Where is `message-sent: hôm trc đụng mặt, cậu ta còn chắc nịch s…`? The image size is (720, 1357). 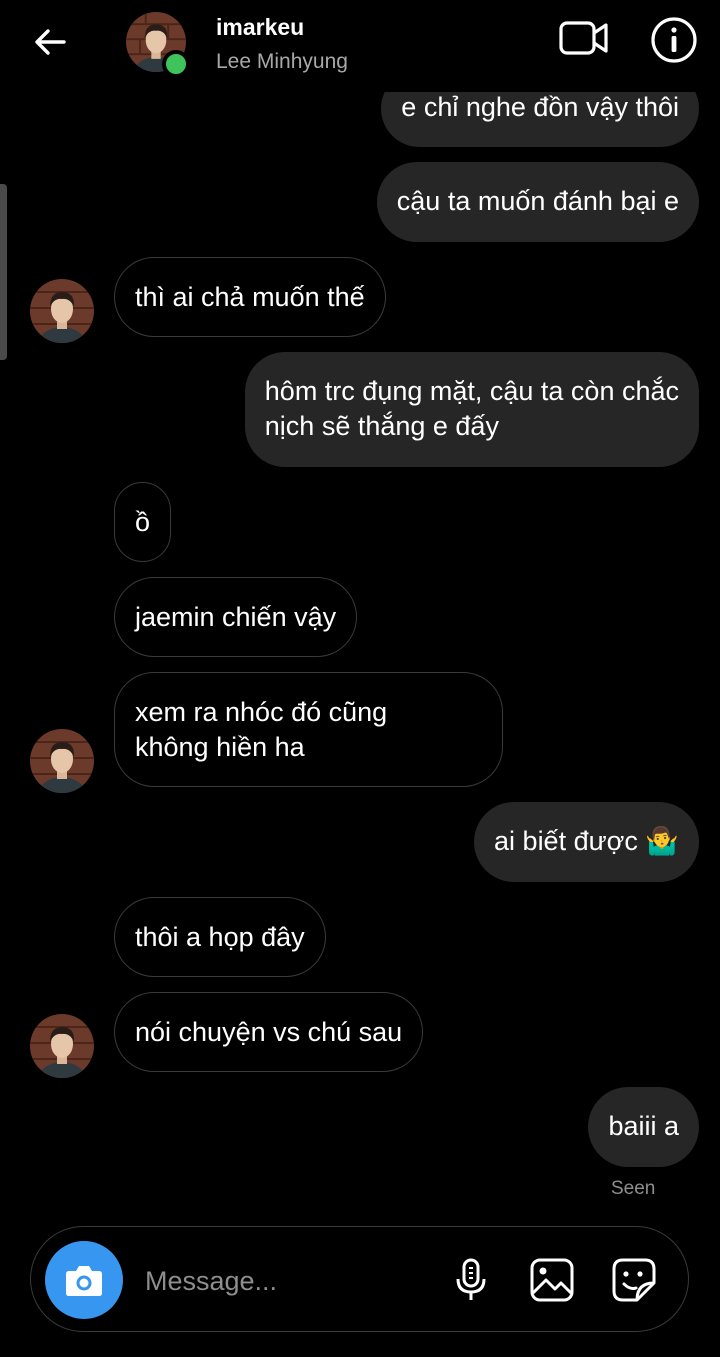
message-sent: hôm trc đụng mặt, cậu ta còn chắc nịch s… is located at coordinates (471, 409).